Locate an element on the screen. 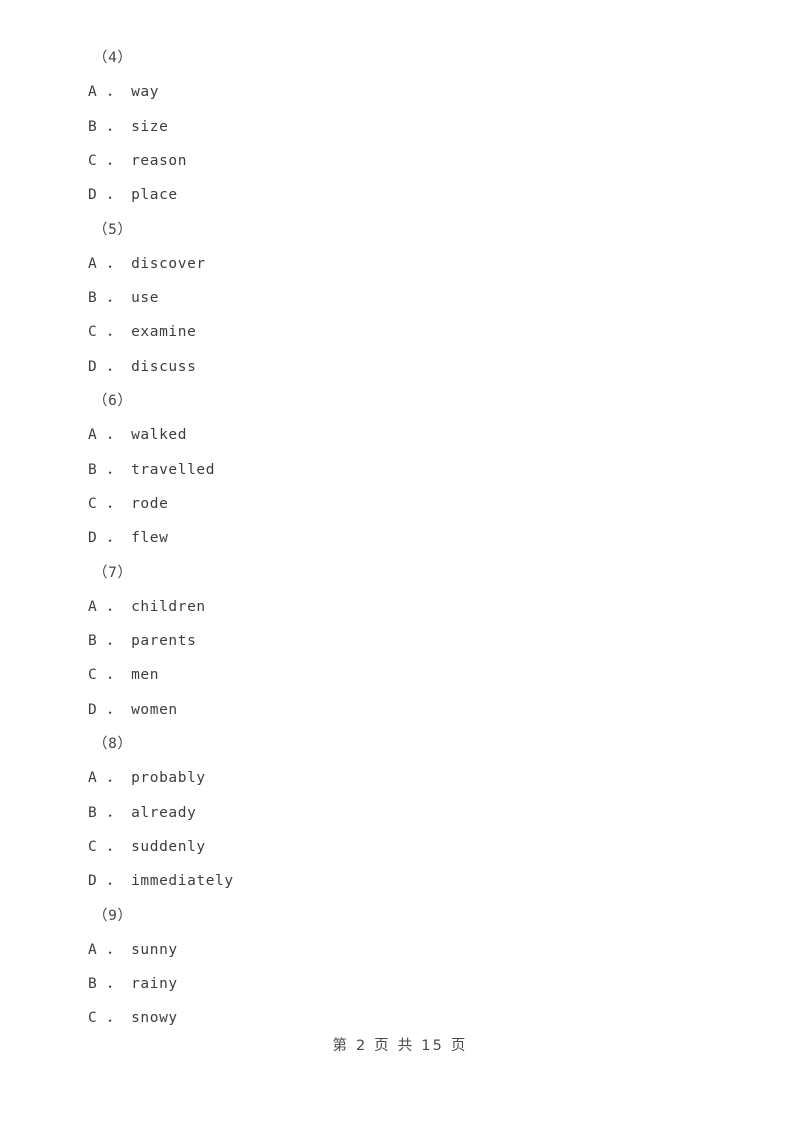  answer-option: A ． walked is located at coordinates (137, 435).